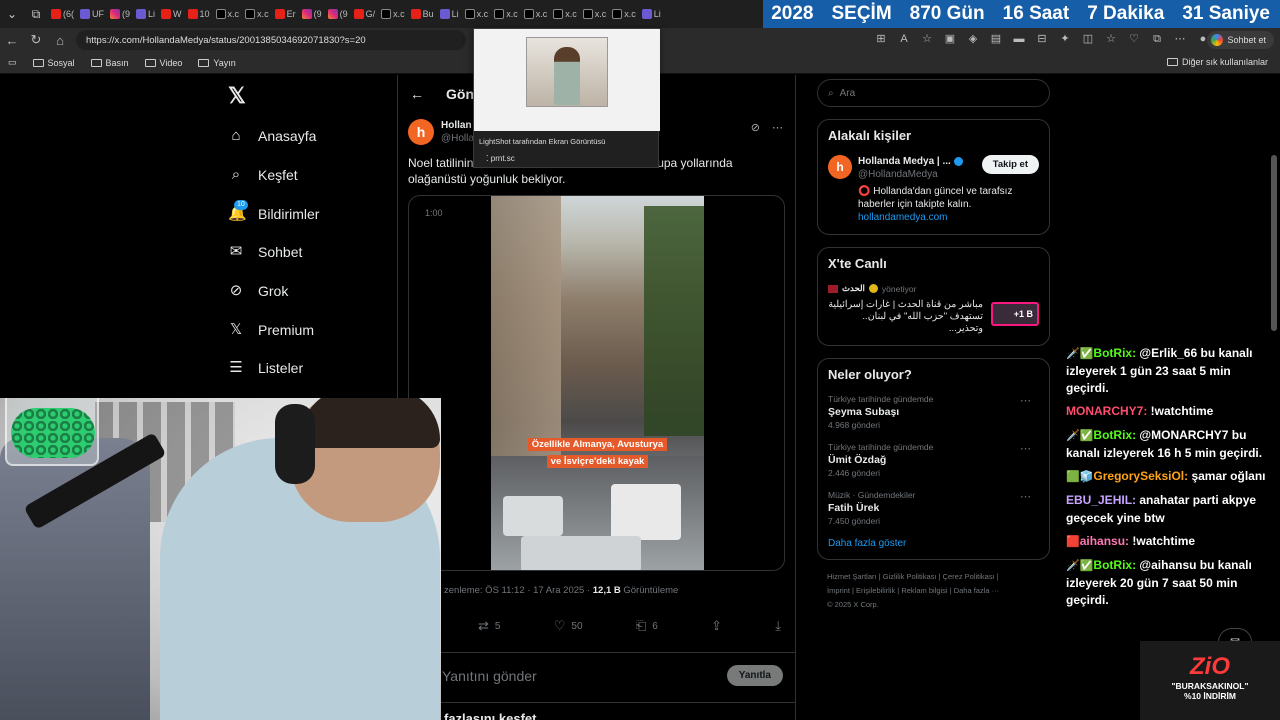  What do you see at coordinates (716, 626) in the screenshot?
I see `share-button: ⇪` at bounding box center [716, 626].